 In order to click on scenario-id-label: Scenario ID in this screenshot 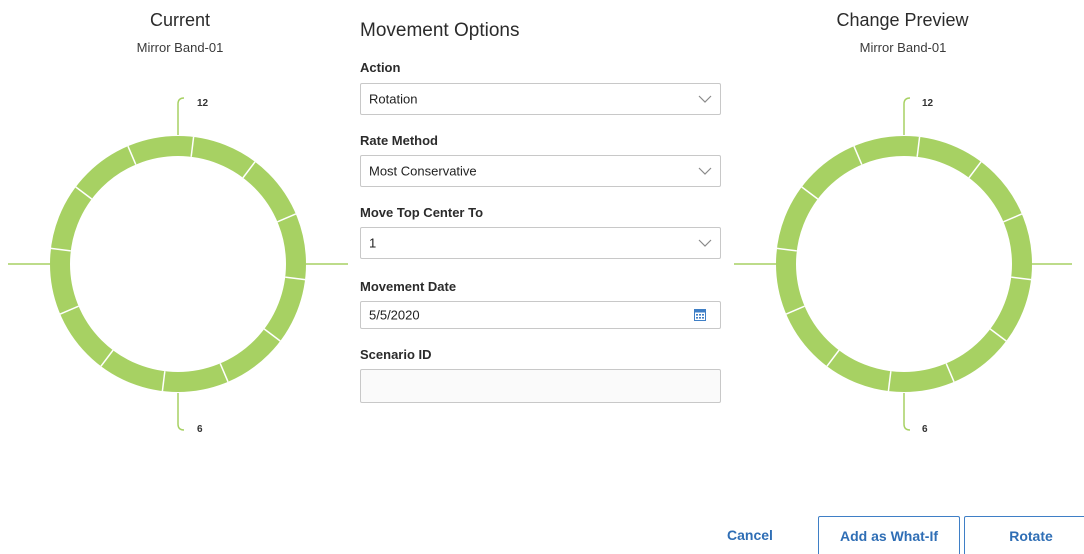, I will do `click(396, 354)`.